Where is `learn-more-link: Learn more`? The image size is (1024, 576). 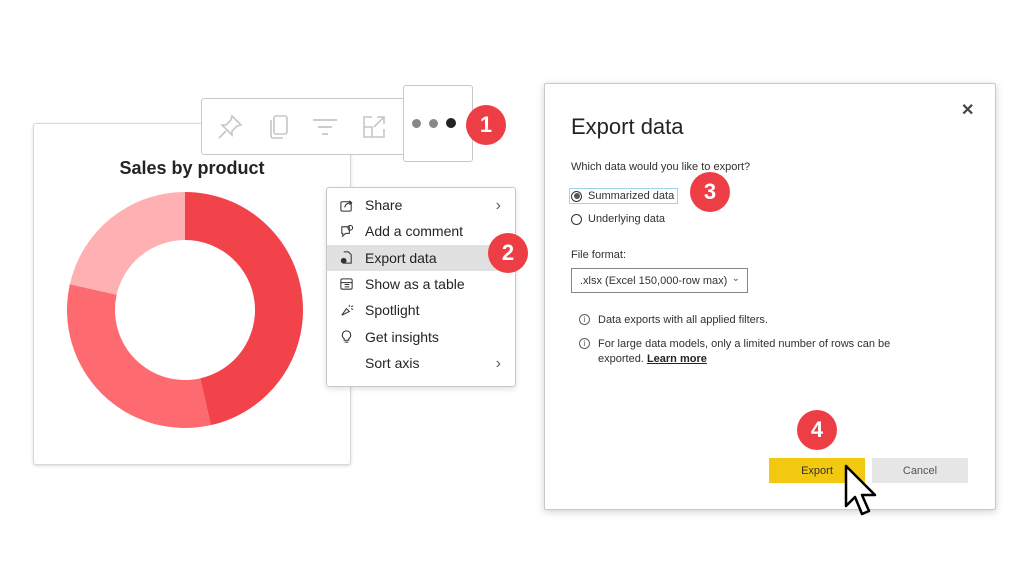
learn-more-link: Learn more is located at coordinates (677, 359).